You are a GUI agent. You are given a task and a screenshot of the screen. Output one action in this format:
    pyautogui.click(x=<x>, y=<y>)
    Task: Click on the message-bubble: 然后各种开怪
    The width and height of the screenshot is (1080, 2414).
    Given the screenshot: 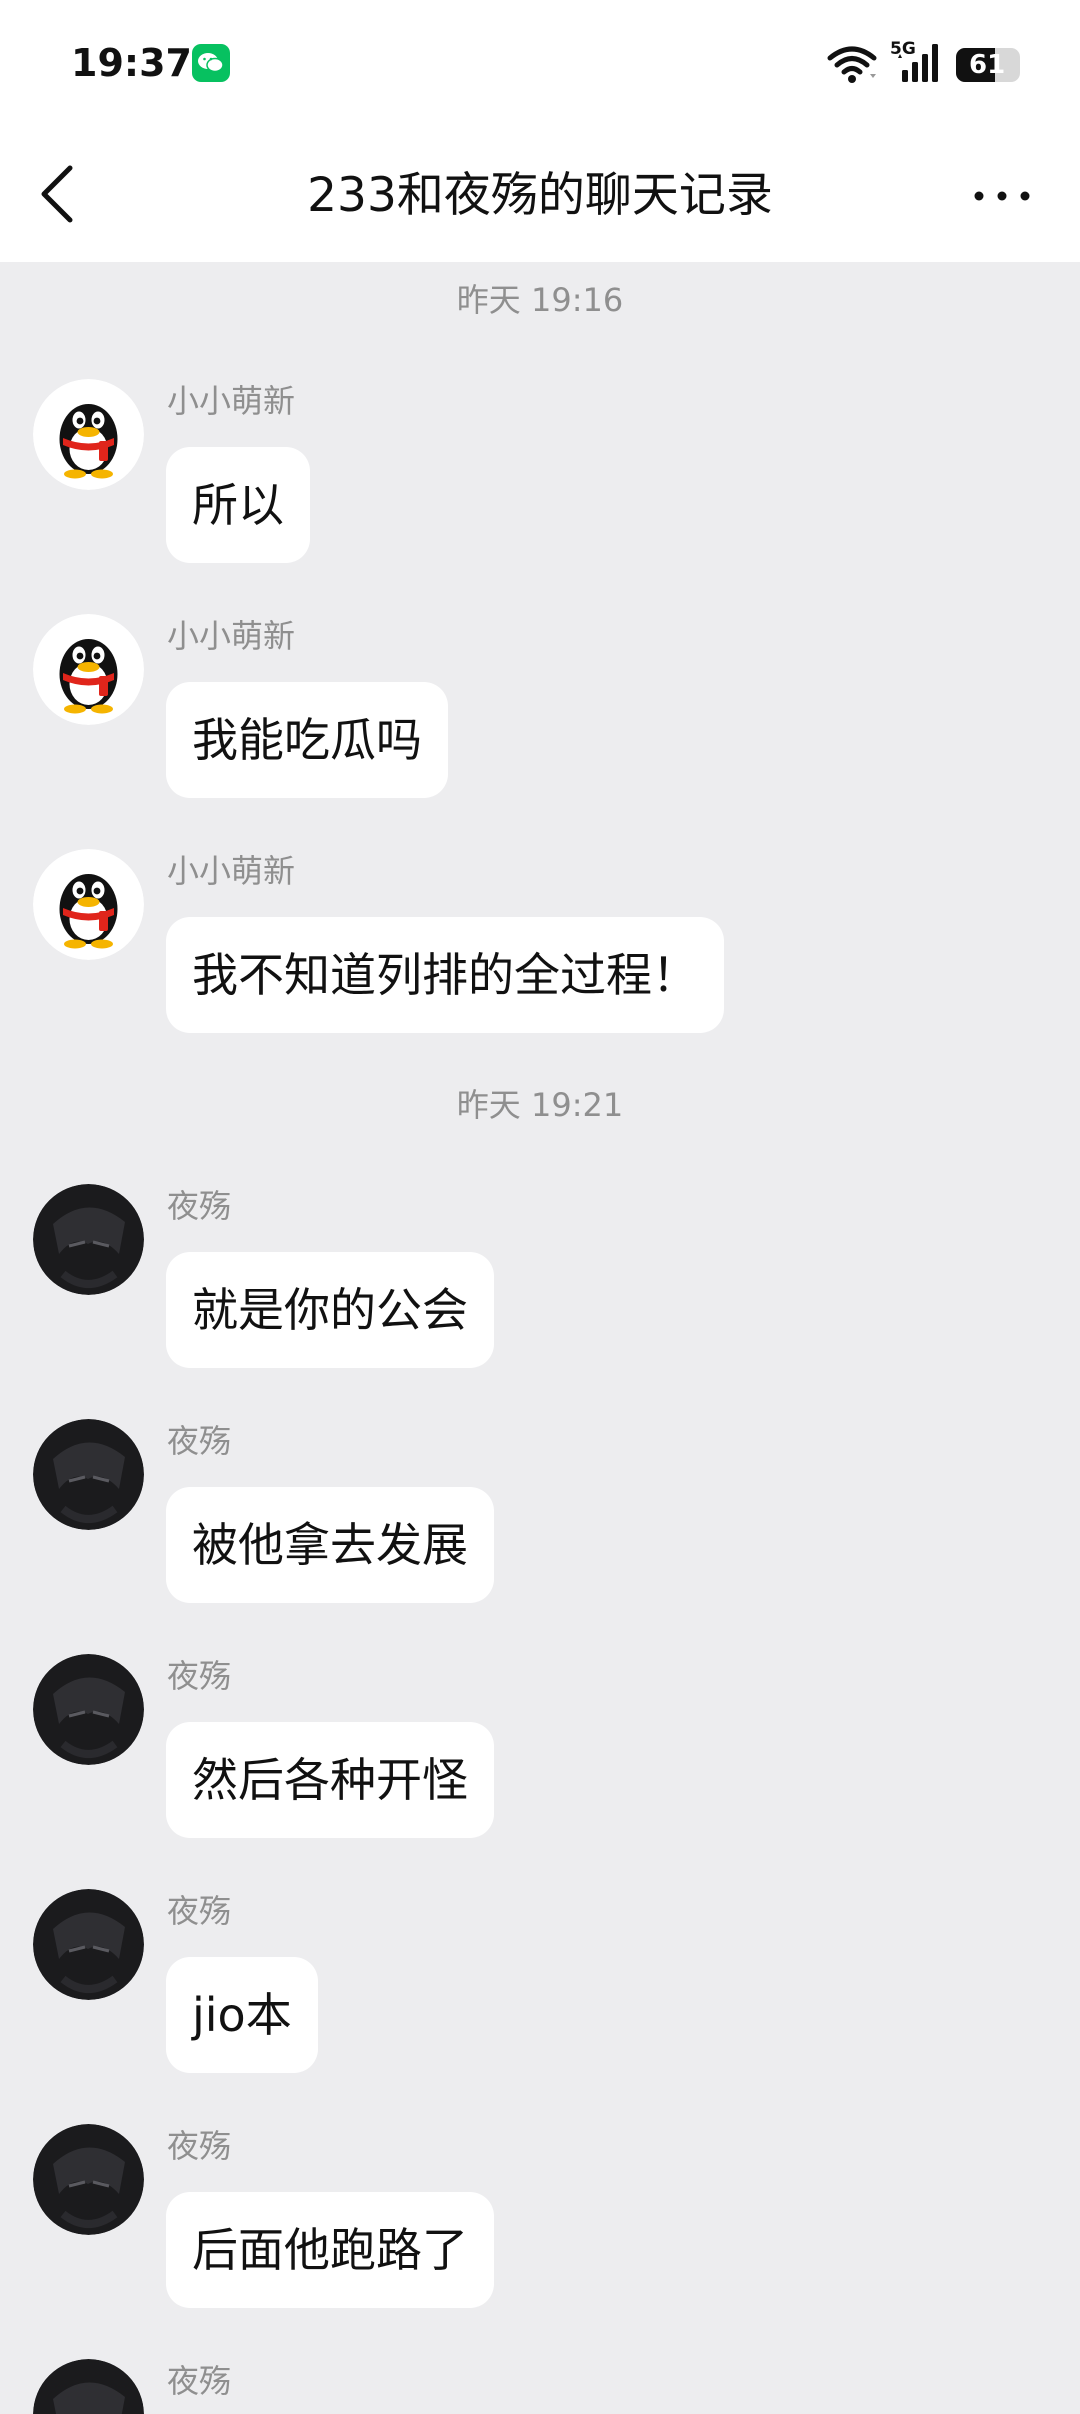 What is the action you would take?
    pyautogui.click(x=330, y=1780)
    